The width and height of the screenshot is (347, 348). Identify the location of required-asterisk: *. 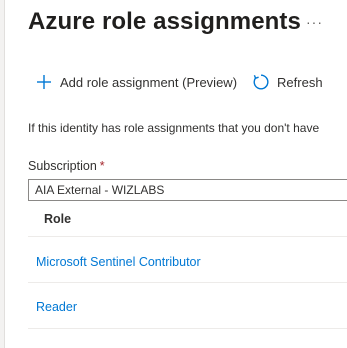
(102, 166).